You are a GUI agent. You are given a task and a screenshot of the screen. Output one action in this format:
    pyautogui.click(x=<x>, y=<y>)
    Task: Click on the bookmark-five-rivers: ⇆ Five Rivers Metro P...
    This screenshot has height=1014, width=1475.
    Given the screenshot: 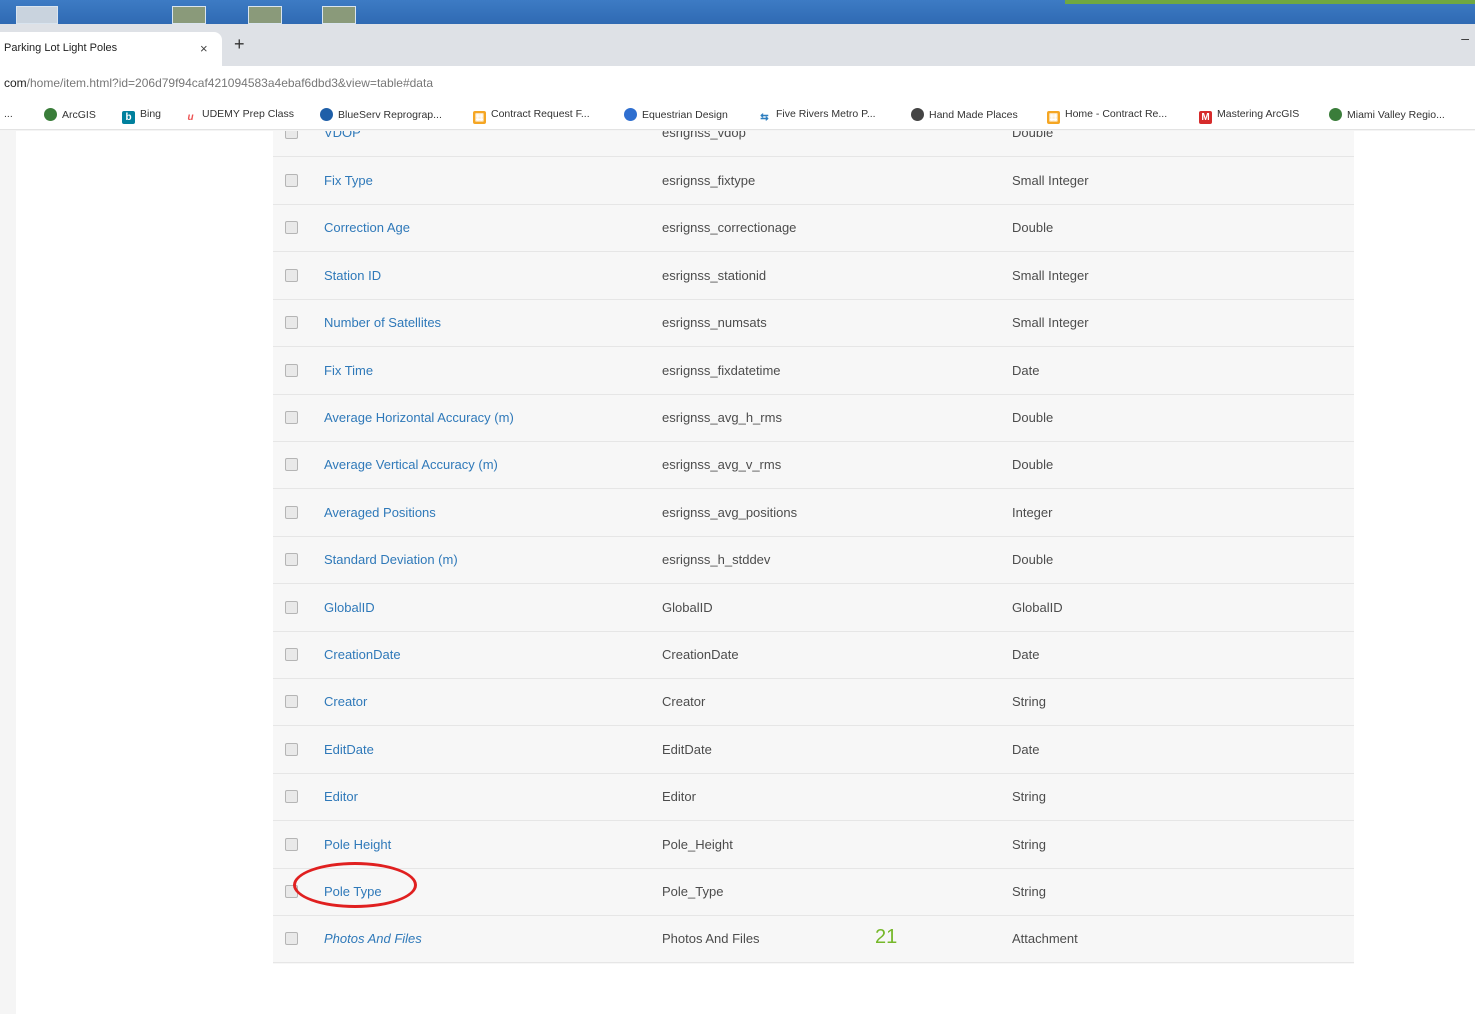 What is the action you would take?
    pyautogui.click(x=816, y=116)
    